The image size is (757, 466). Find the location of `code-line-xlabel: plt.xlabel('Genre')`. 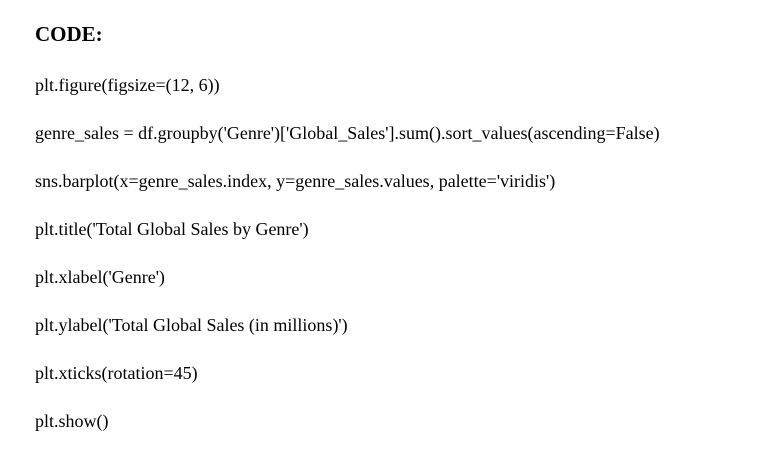

code-line-xlabel: plt.xlabel('Genre') is located at coordinates (100, 277).